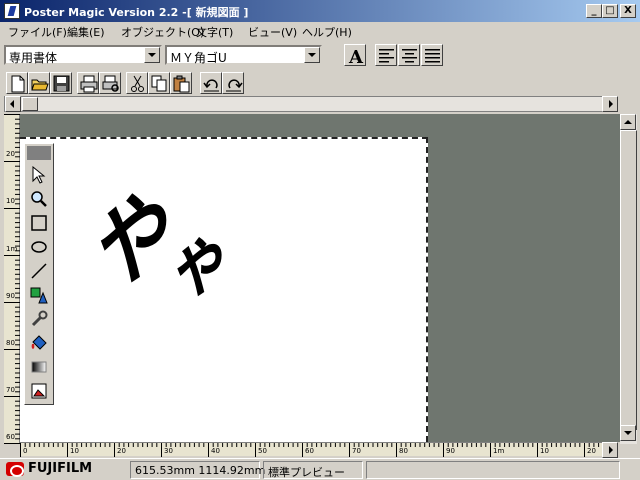 The image size is (640, 480). I want to click on menu-help: ヘルプ(H), so click(327, 32).